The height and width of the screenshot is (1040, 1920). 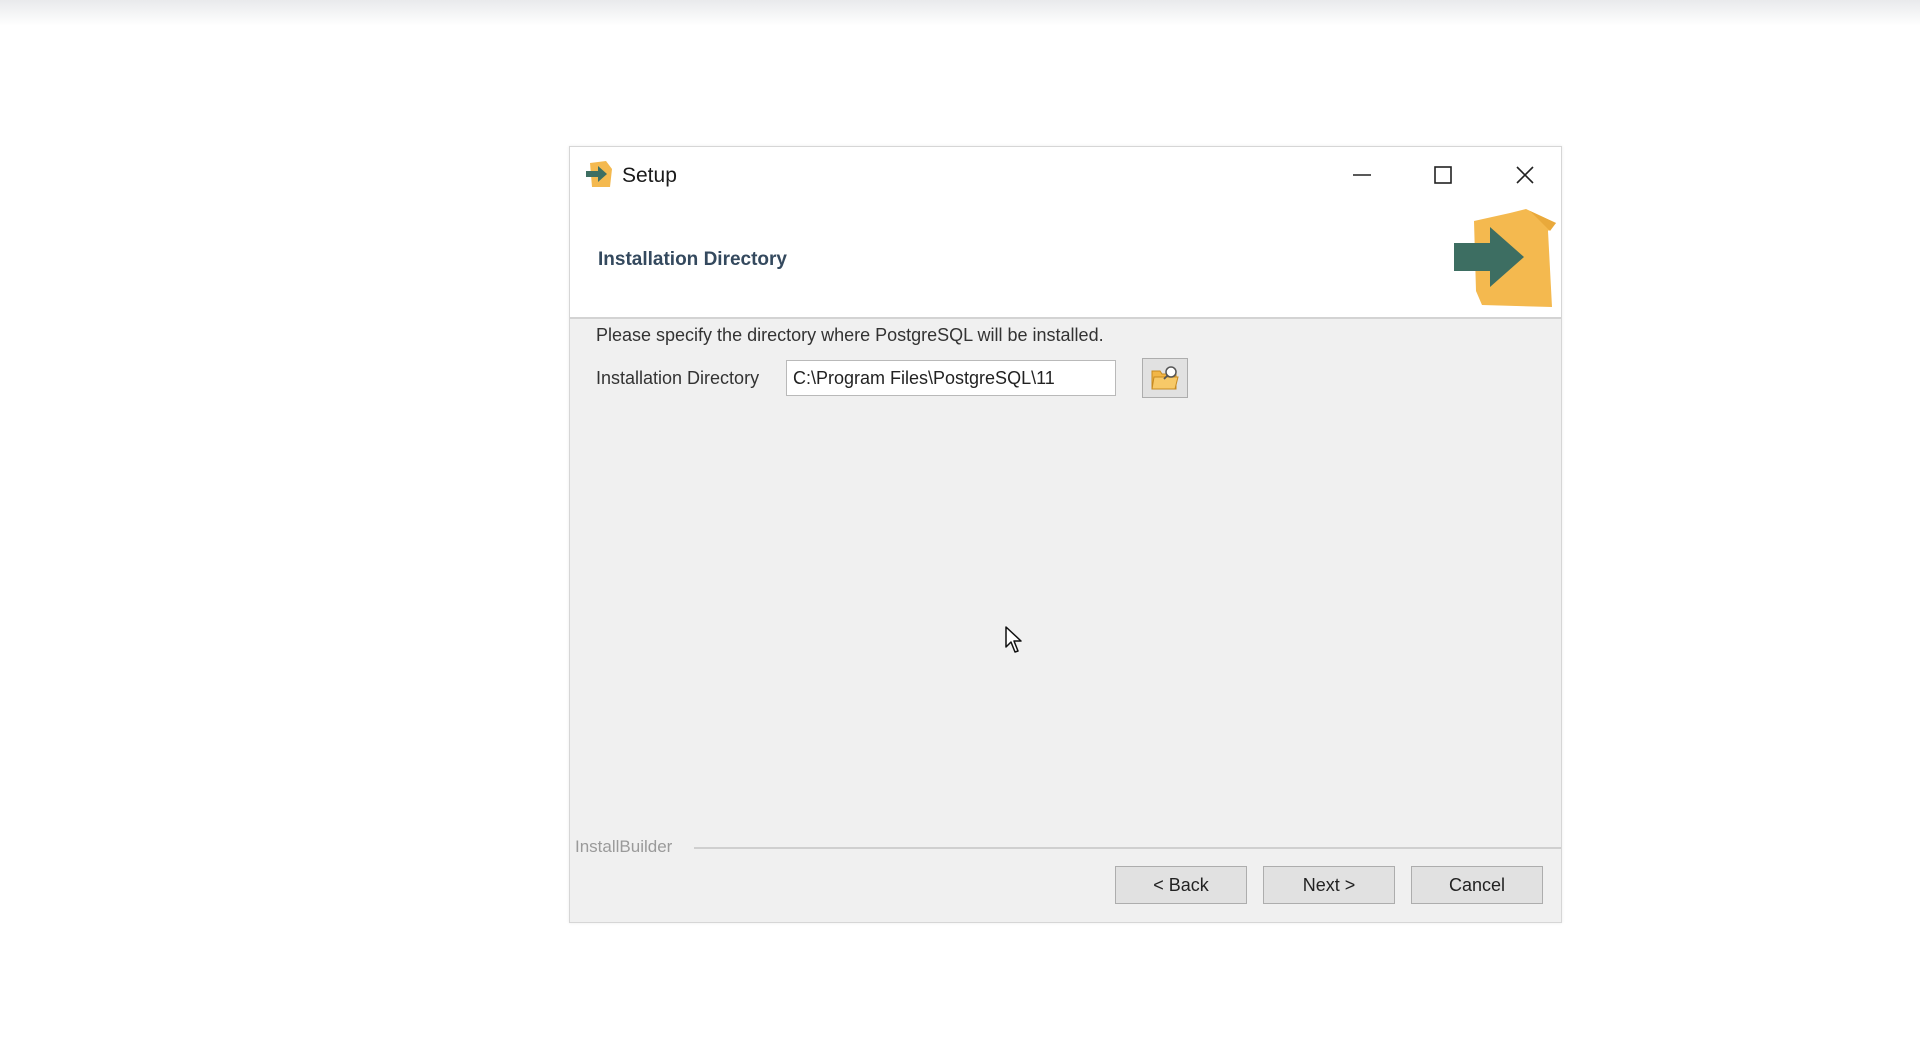 I want to click on next-button: Next >, so click(x=1329, y=885).